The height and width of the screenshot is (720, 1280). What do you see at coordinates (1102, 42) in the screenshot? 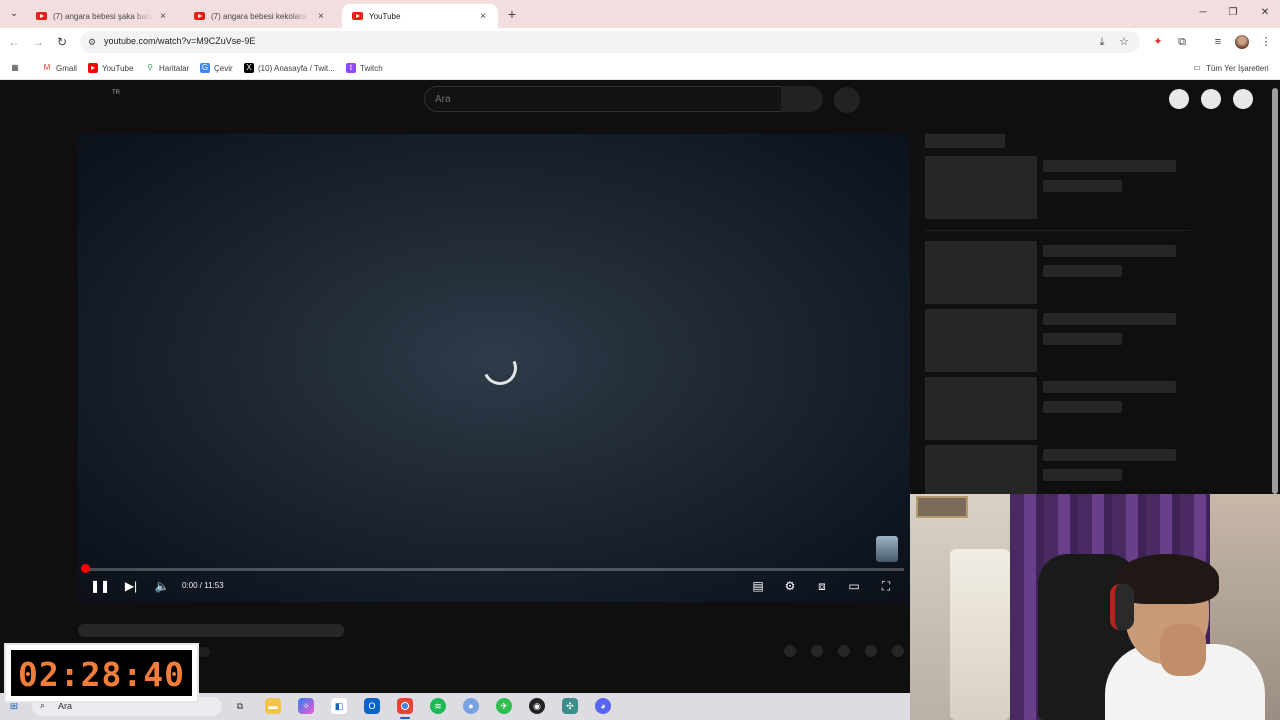
I see `install-app-icon: ⤓` at bounding box center [1102, 42].